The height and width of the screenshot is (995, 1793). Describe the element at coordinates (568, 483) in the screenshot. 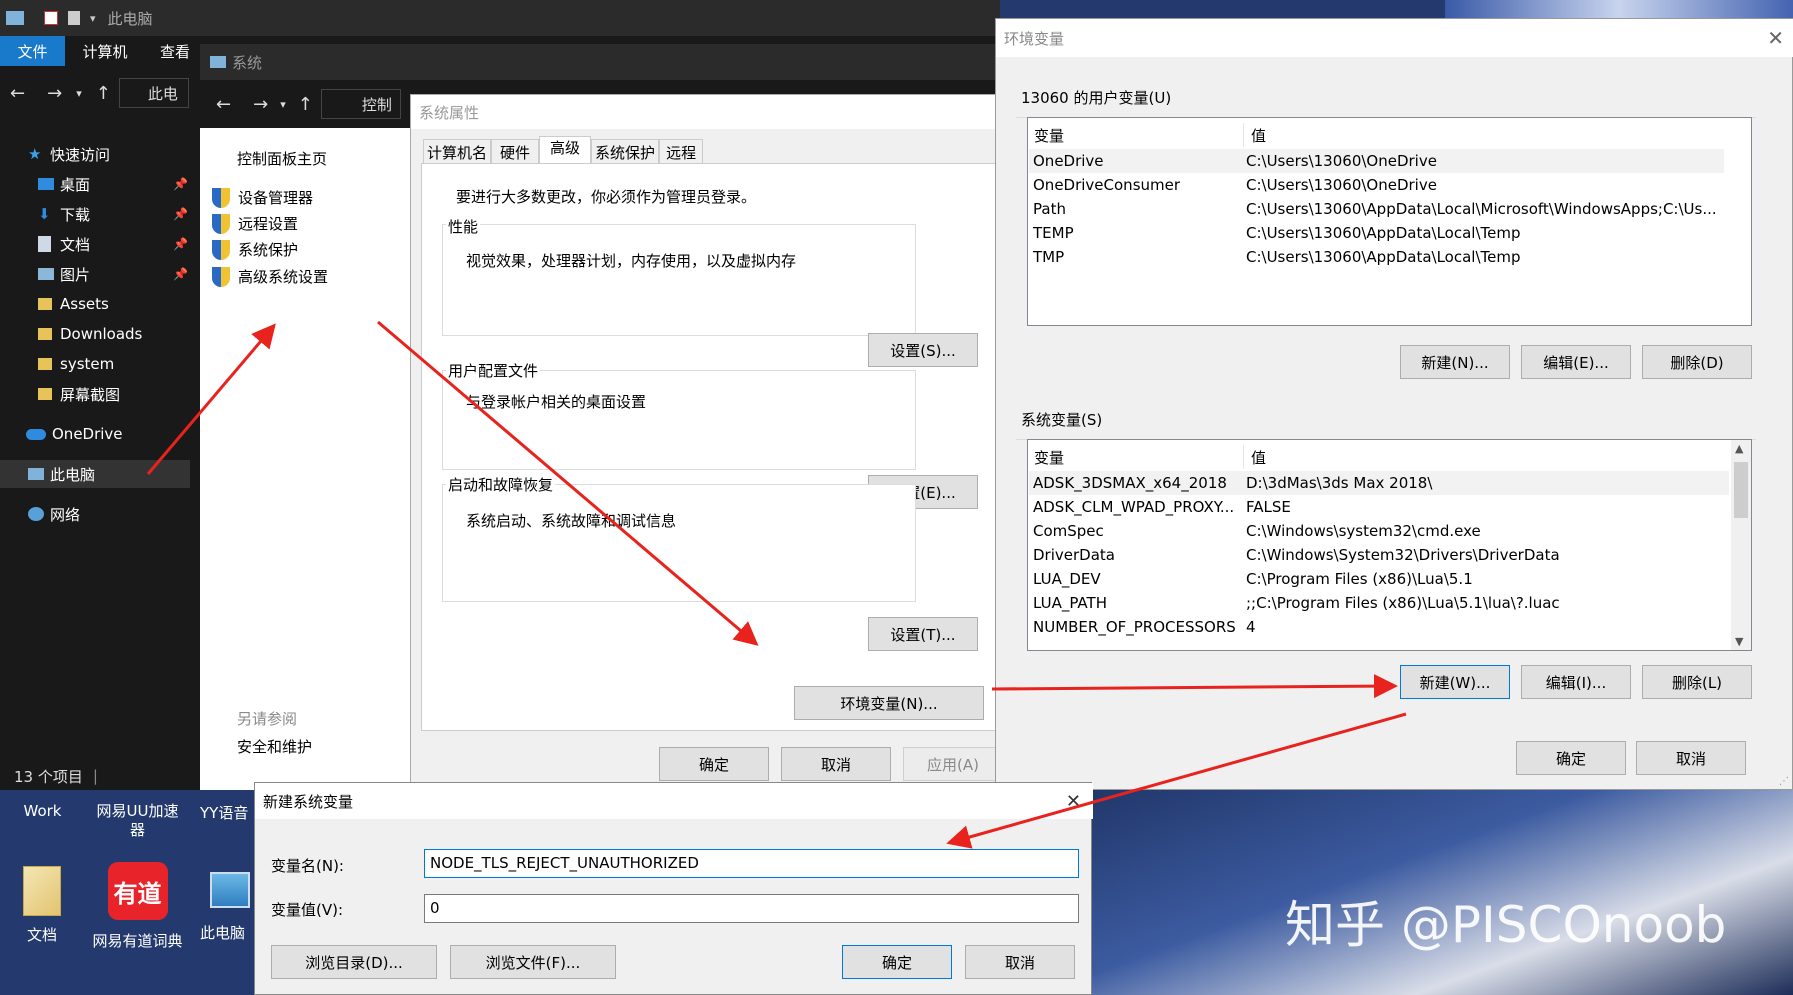

I see `arrow-to-env-button` at that location.